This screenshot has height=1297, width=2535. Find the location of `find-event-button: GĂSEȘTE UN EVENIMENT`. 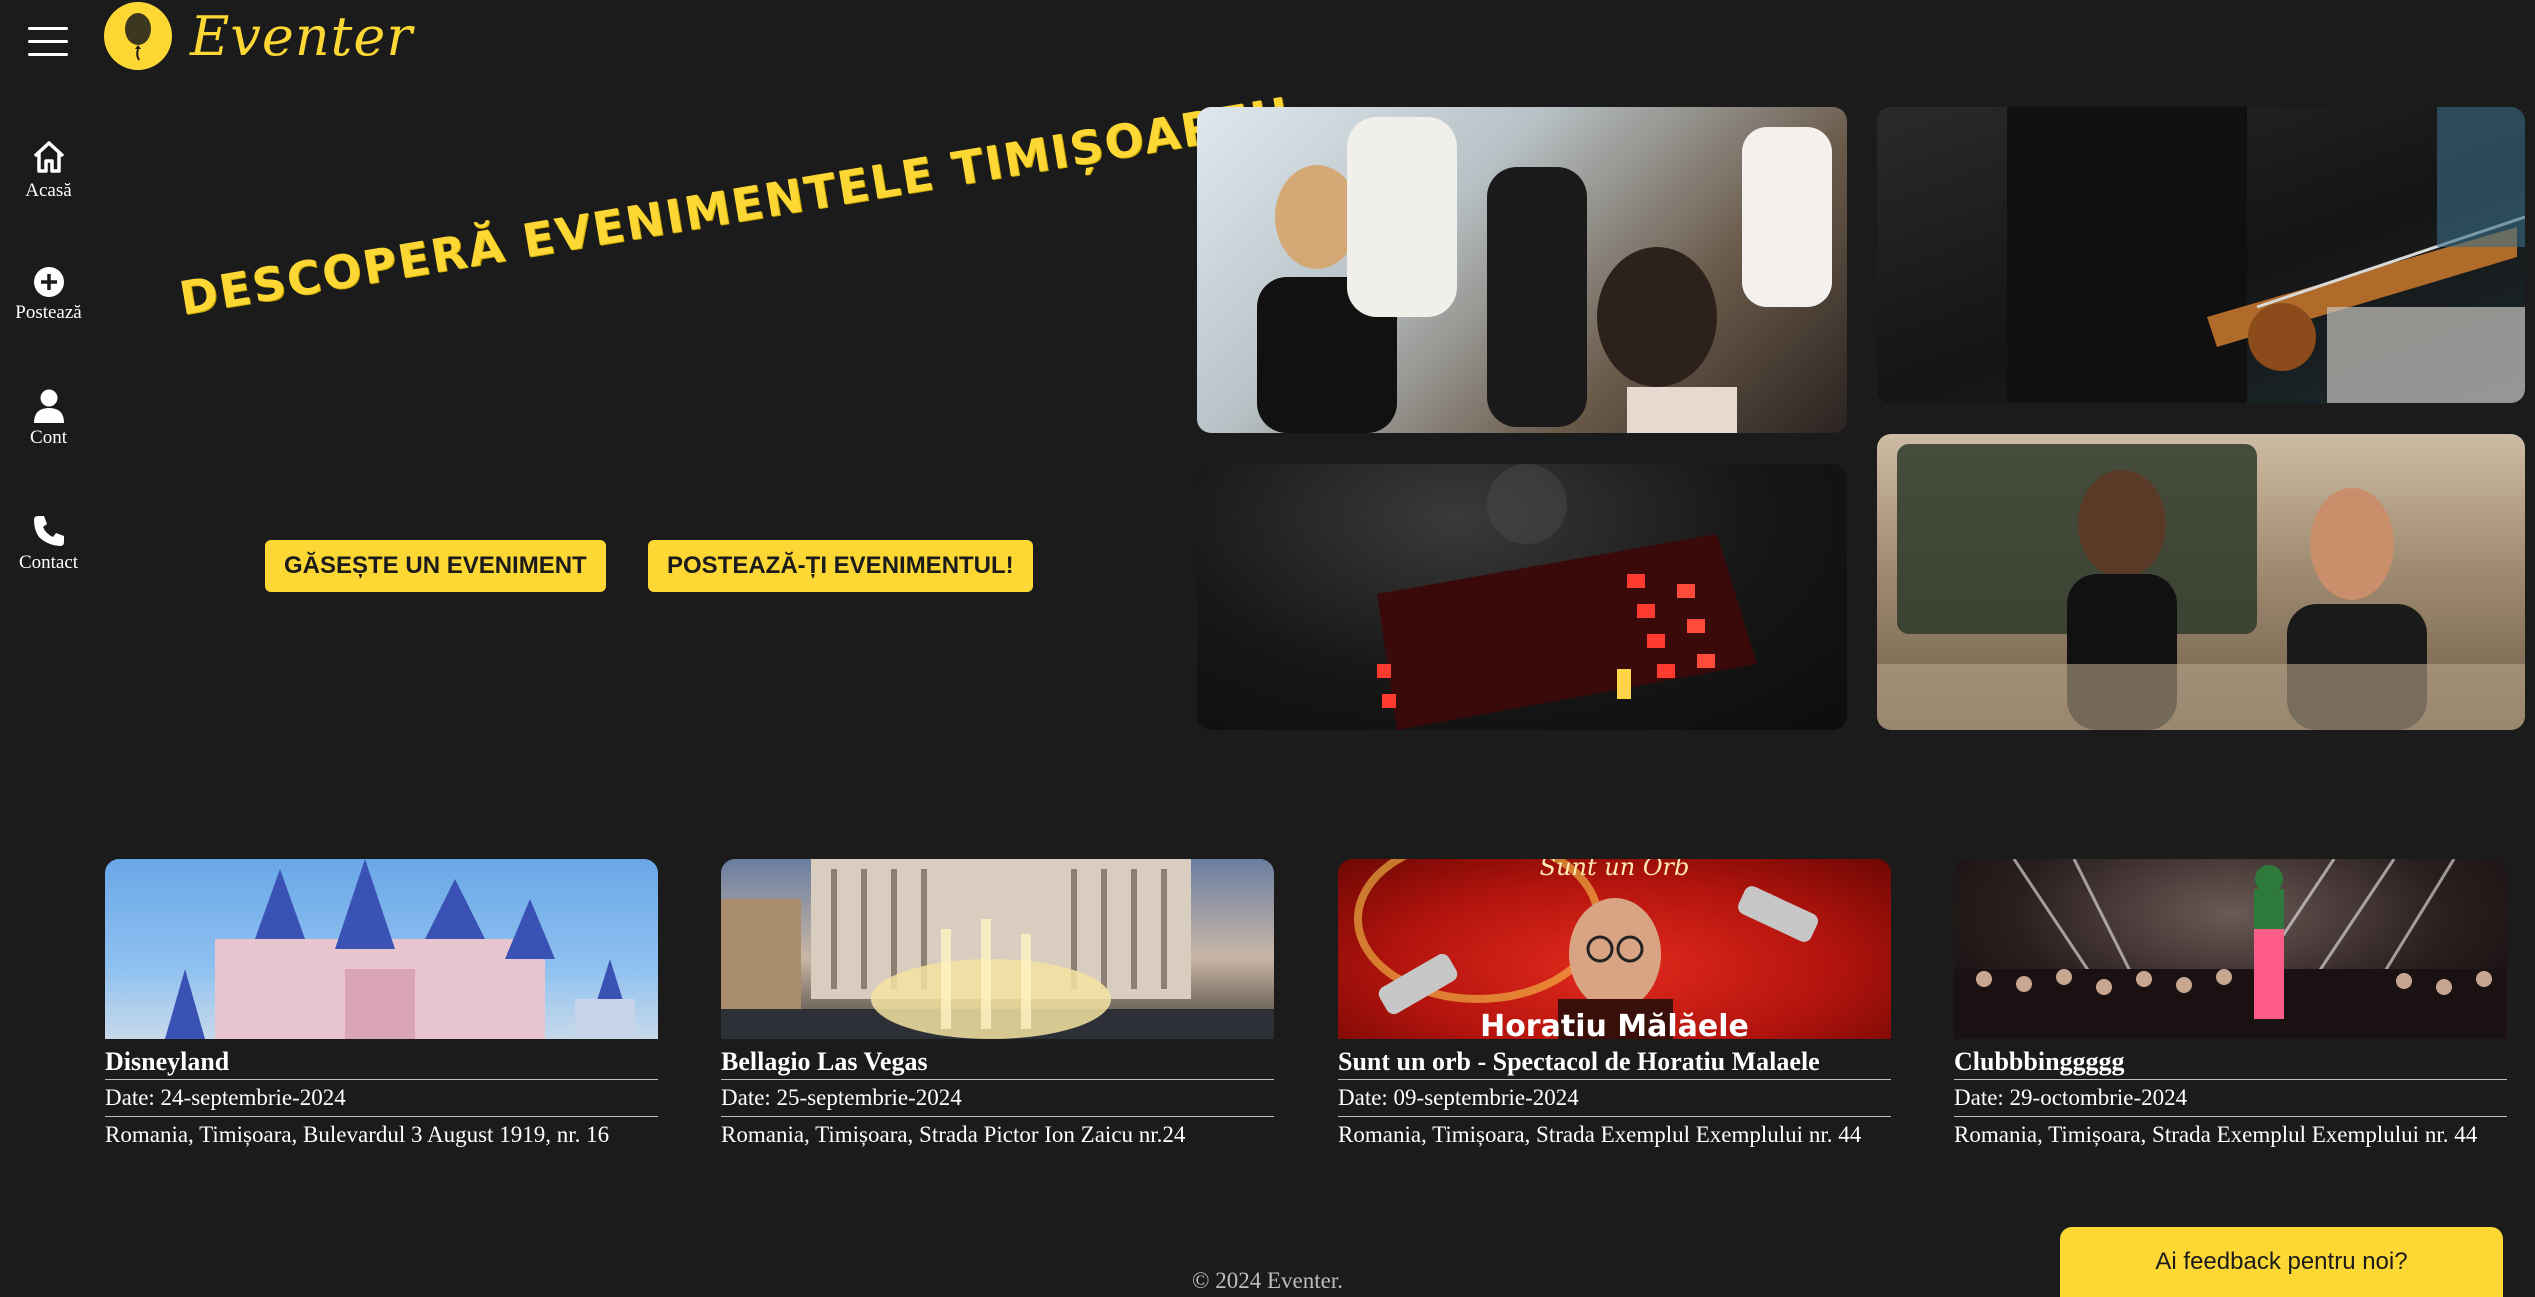

find-event-button: GĂSEȘTE UN EVENIMENT is located at coordinates (435, 566).